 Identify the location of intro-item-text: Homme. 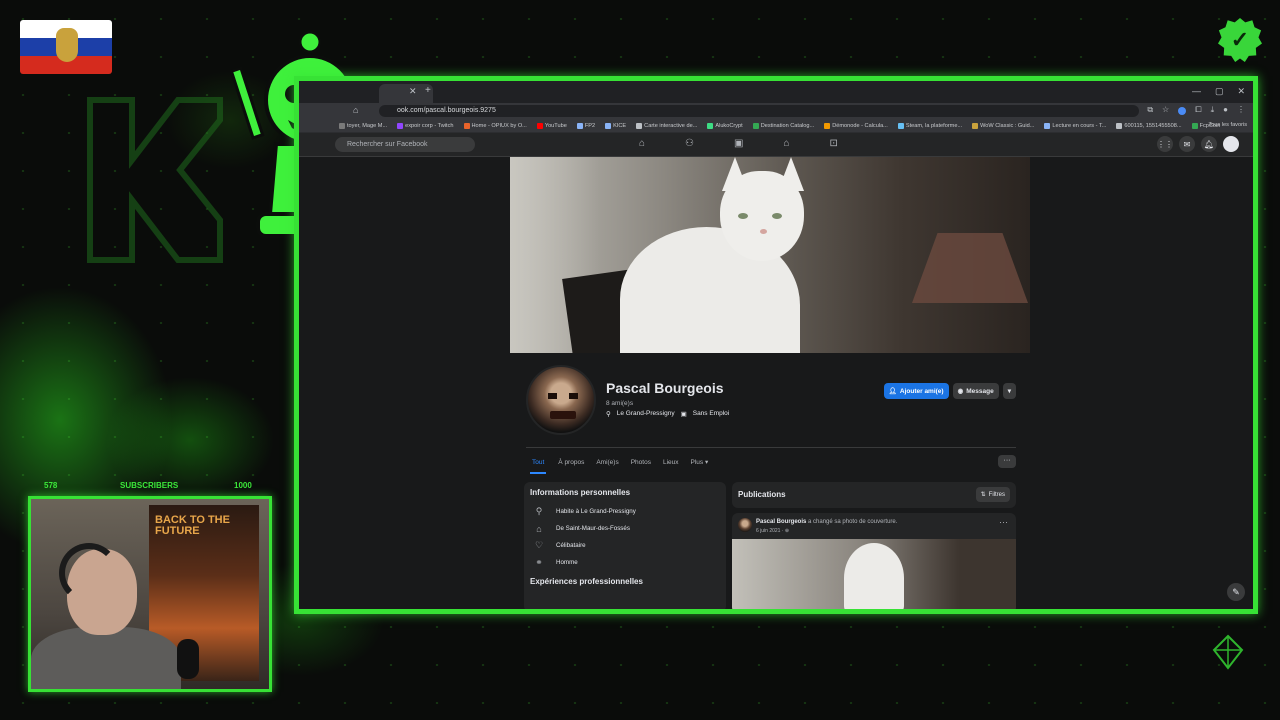
(567, 562).